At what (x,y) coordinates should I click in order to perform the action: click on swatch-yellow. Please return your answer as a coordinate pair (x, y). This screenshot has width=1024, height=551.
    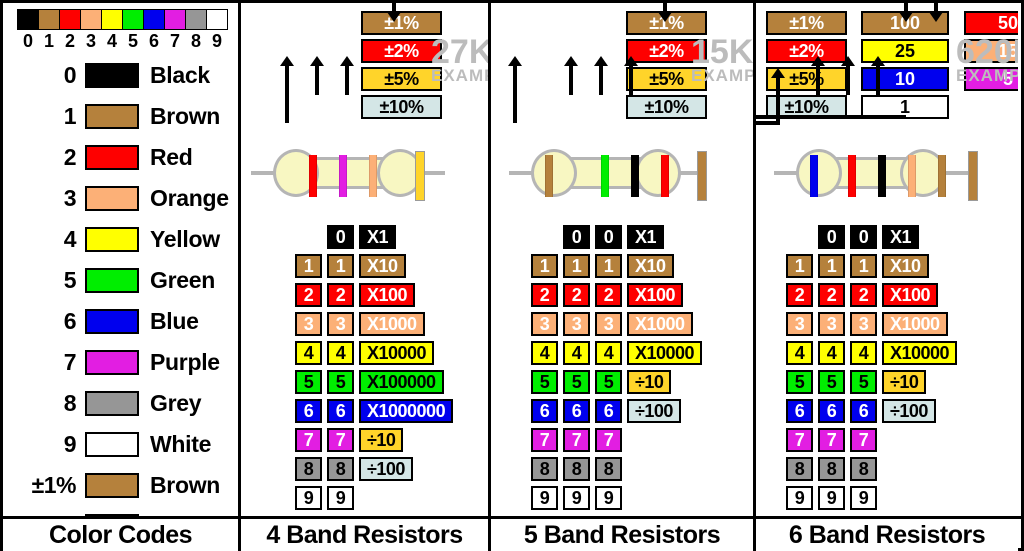
    Looking at the image, I should click on (112, 19).